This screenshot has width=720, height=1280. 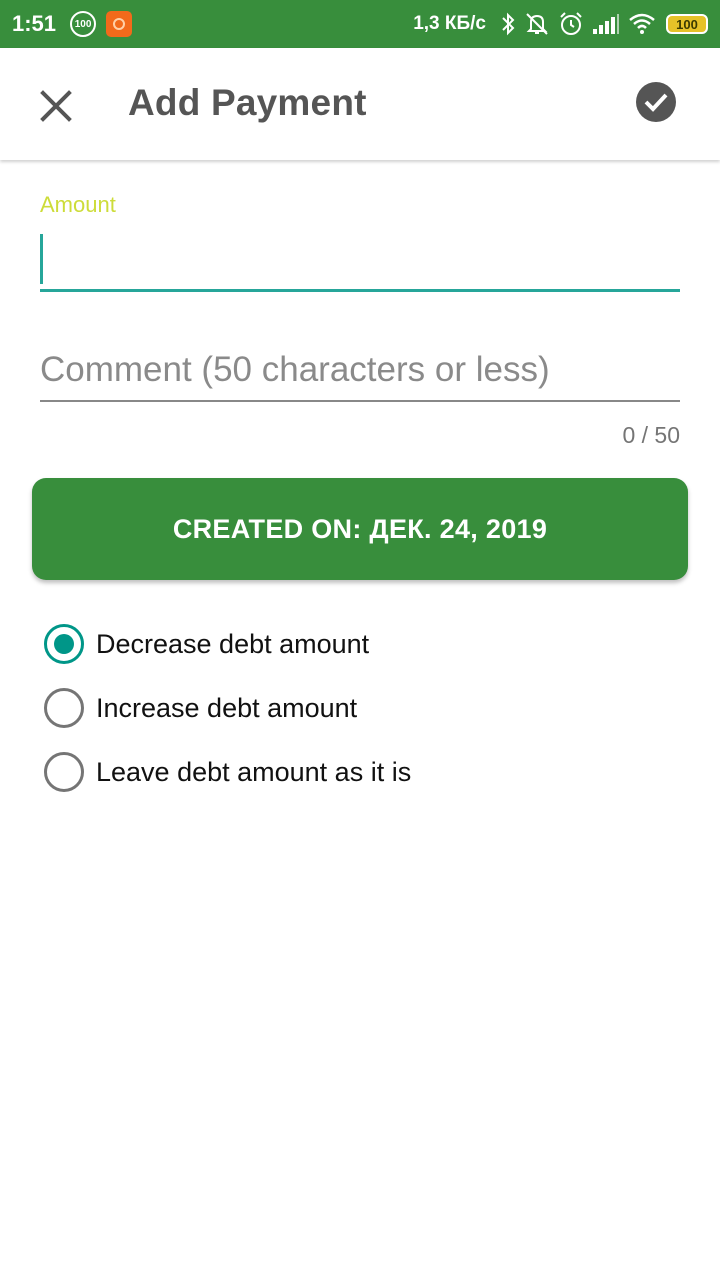 What do you see at coordinates (360, 371) in the screenshot?
I see `comment-input` at bounding box center [360, 371].